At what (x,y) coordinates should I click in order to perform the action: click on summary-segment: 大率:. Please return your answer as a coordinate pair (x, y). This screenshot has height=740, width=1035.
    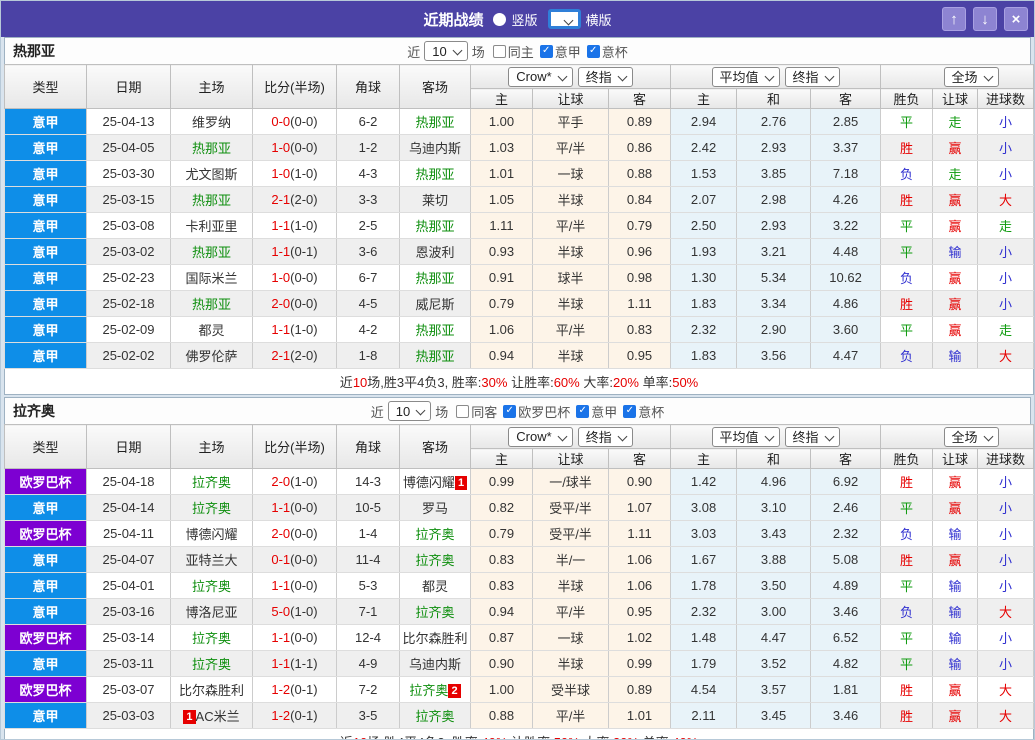
    Looking at the image, I should click on (596, 737).